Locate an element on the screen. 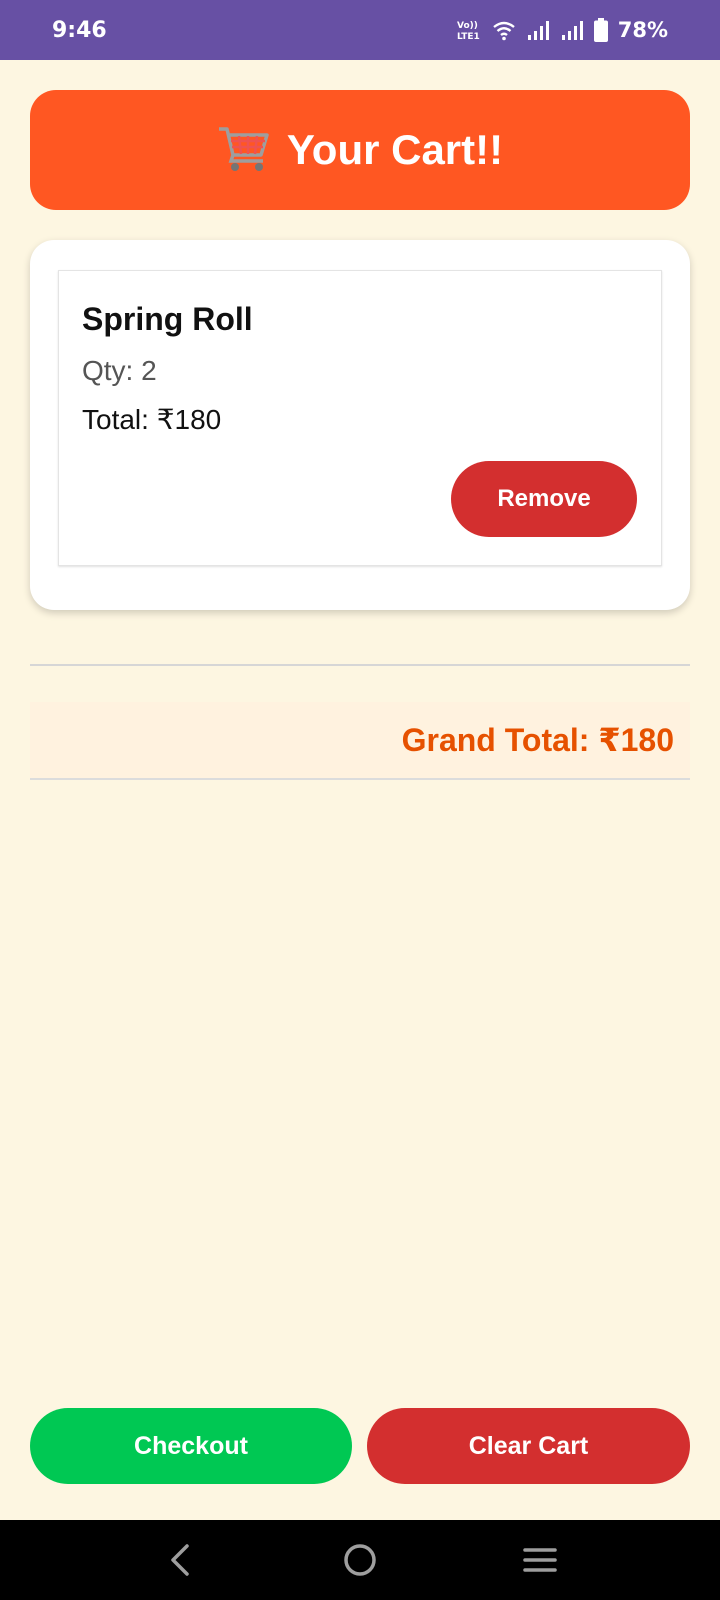  back-icon is located at coordinates (180, 1560).